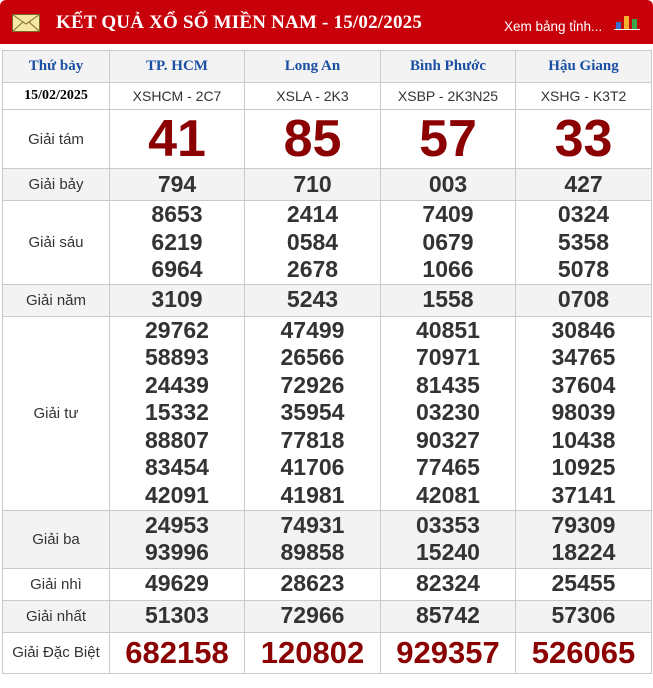  What do you see at coordinates (177, 467) in the screenshot?
I see `prize-number: 83454` at bounding box center [177, 467].